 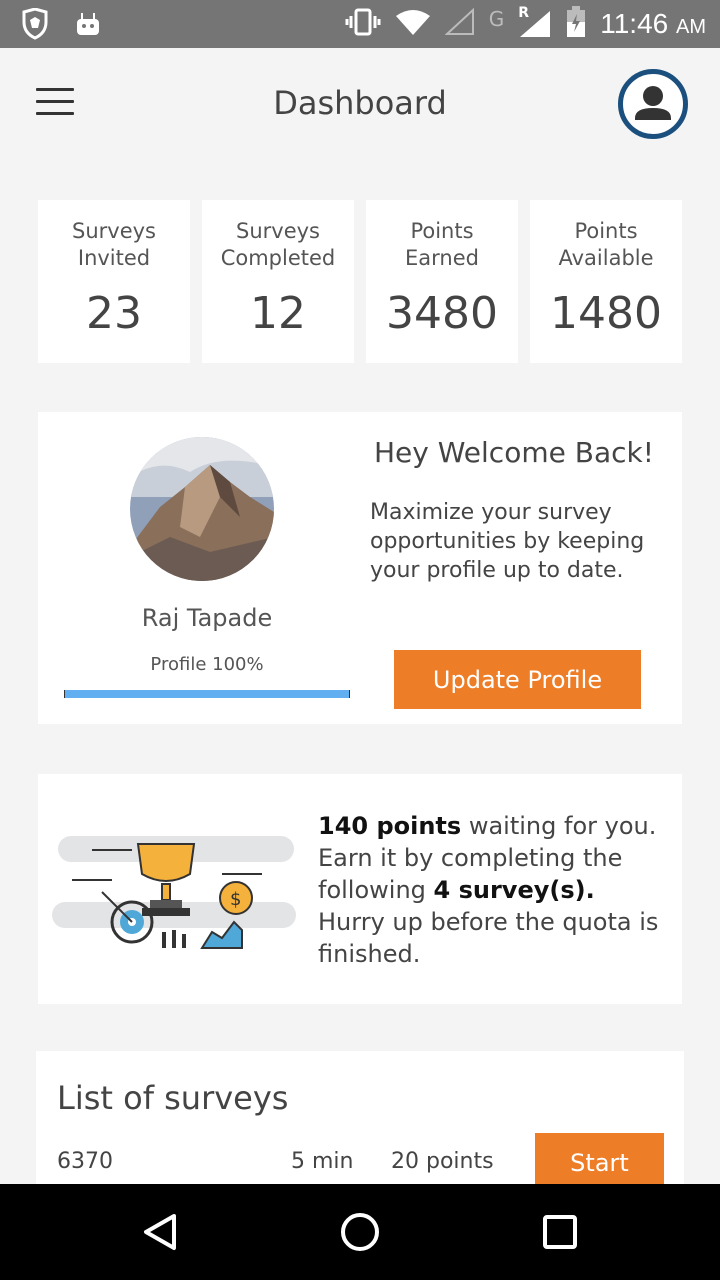 I want to click on trophy-illustration: $, so click(x=176, y=889).